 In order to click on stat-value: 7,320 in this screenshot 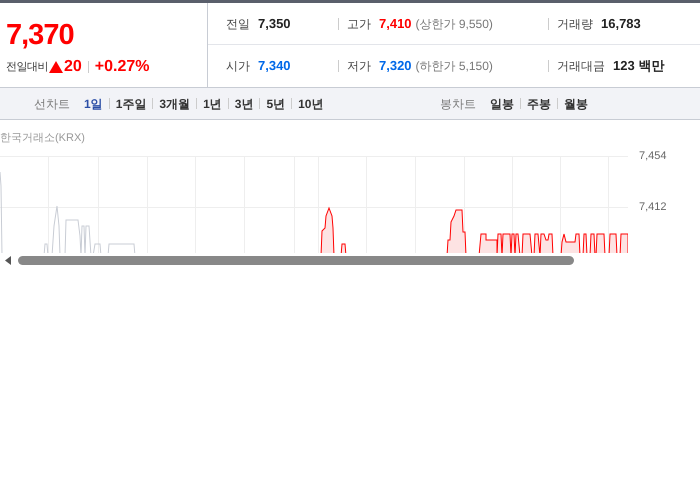, I will do `click(395, 66)`.